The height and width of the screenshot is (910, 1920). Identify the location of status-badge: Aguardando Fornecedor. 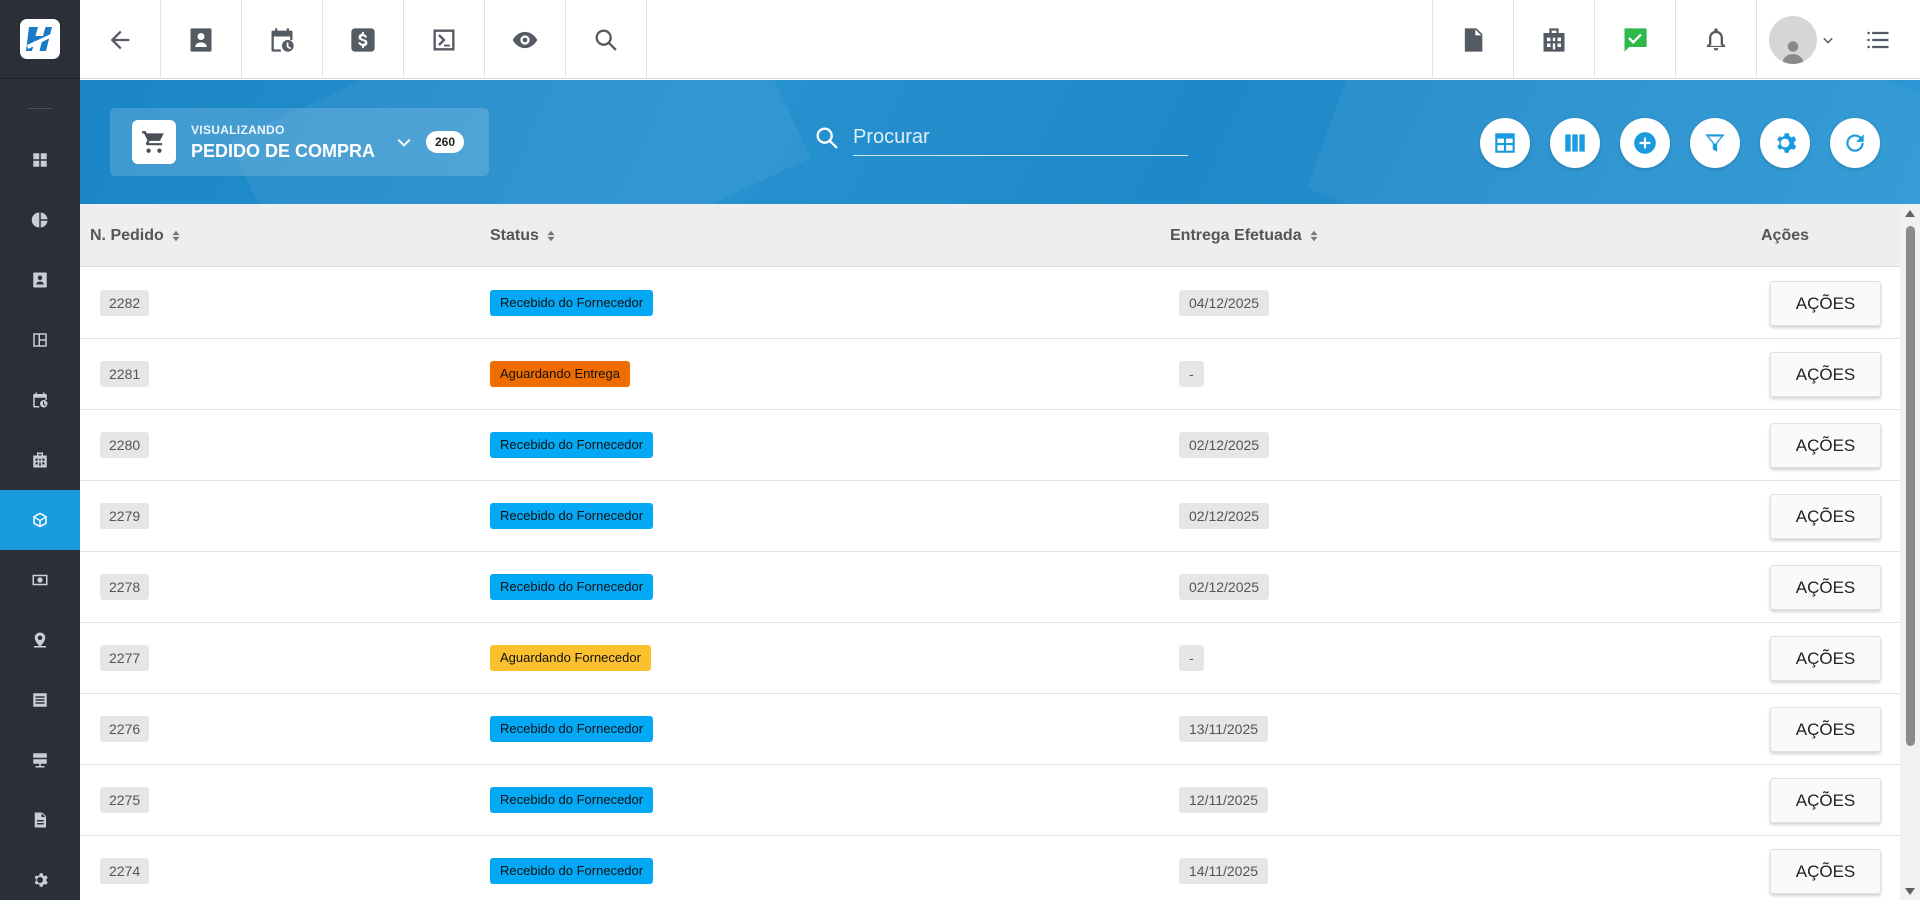
(570, 658).